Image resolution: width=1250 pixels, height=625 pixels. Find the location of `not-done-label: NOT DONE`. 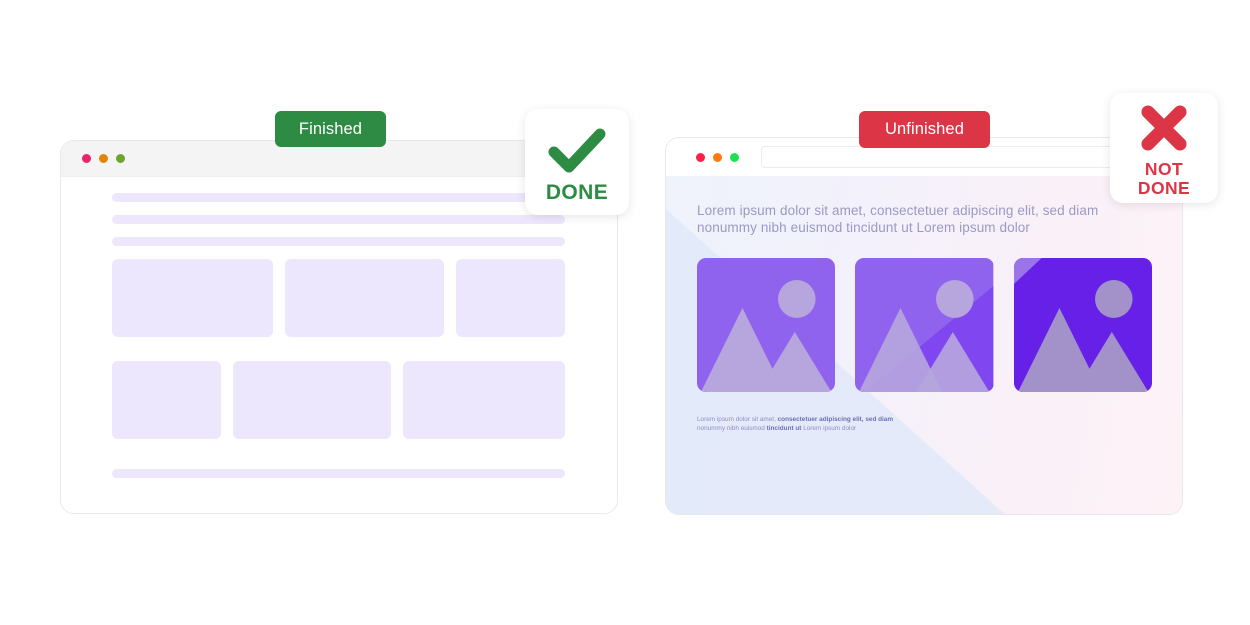

not-done-label: NOT DONE is located at coordinates (1164, 179).